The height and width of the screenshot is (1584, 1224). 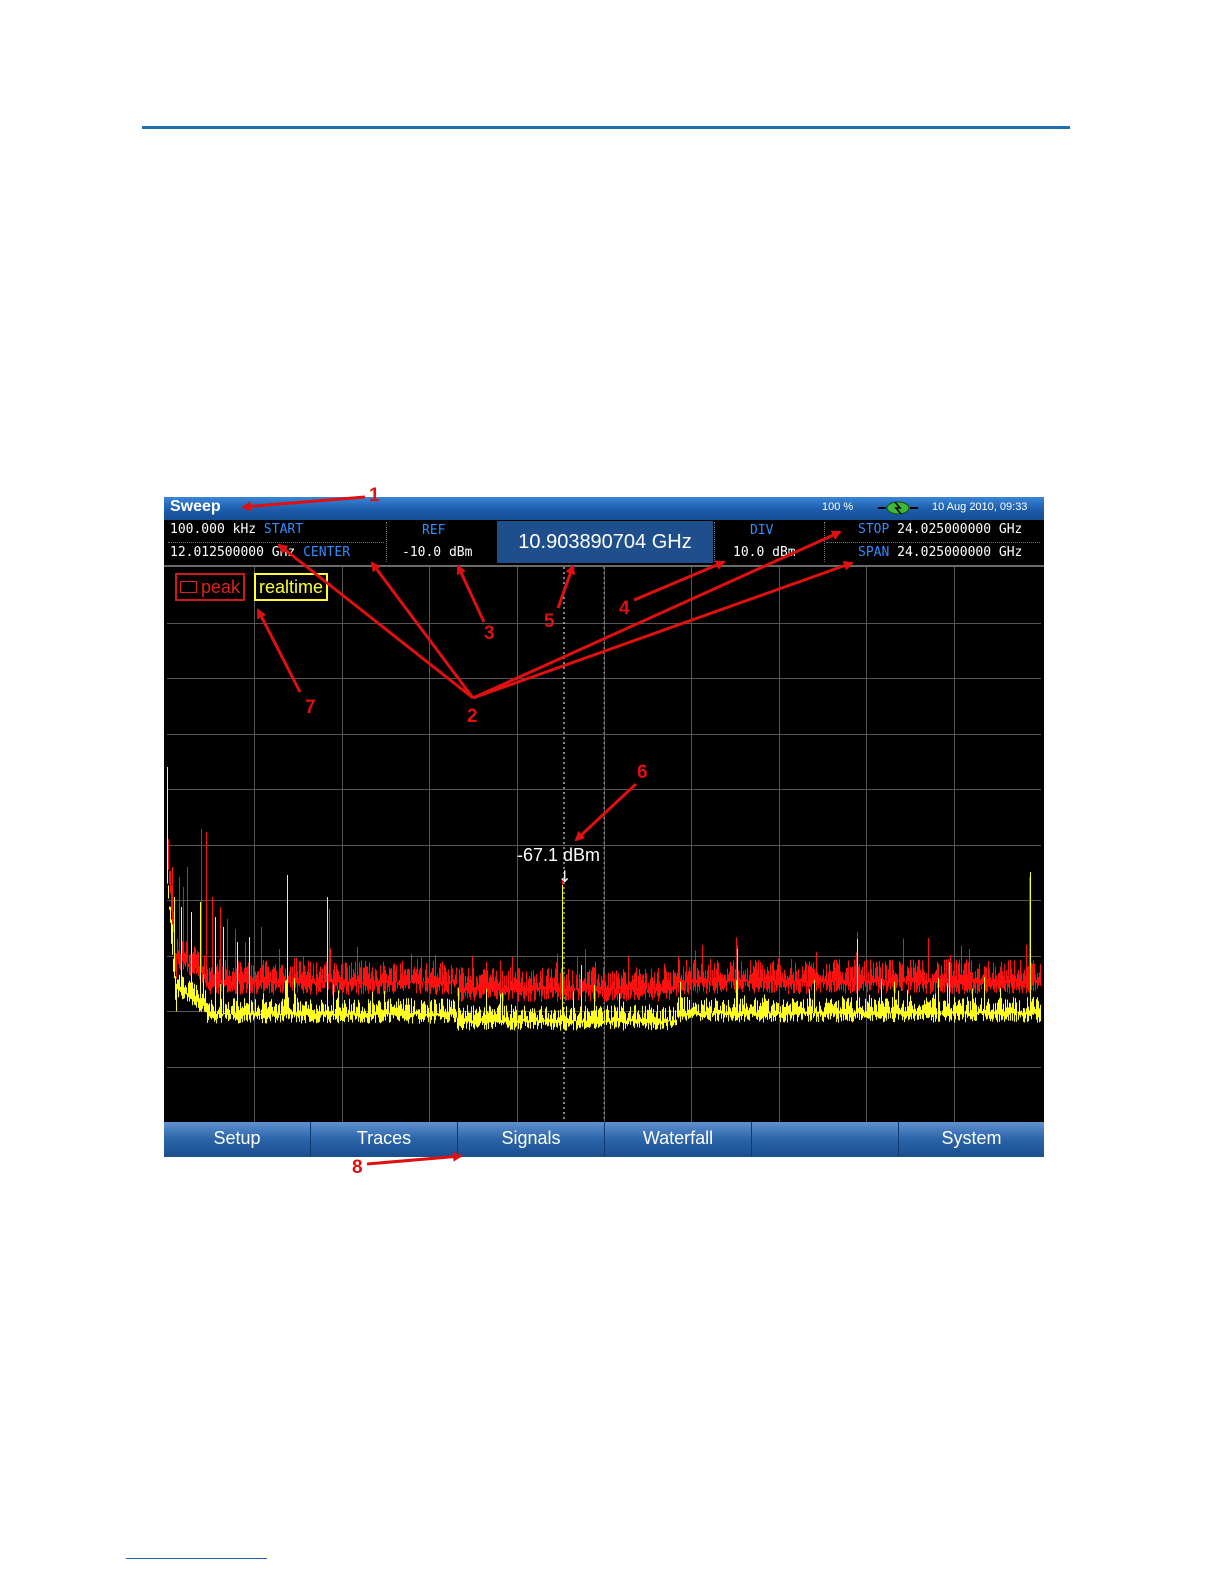 What do you see at coordinates (549, 621) in the screenshot?
I see `callout-5: 5` at bounding box center [549, 621].